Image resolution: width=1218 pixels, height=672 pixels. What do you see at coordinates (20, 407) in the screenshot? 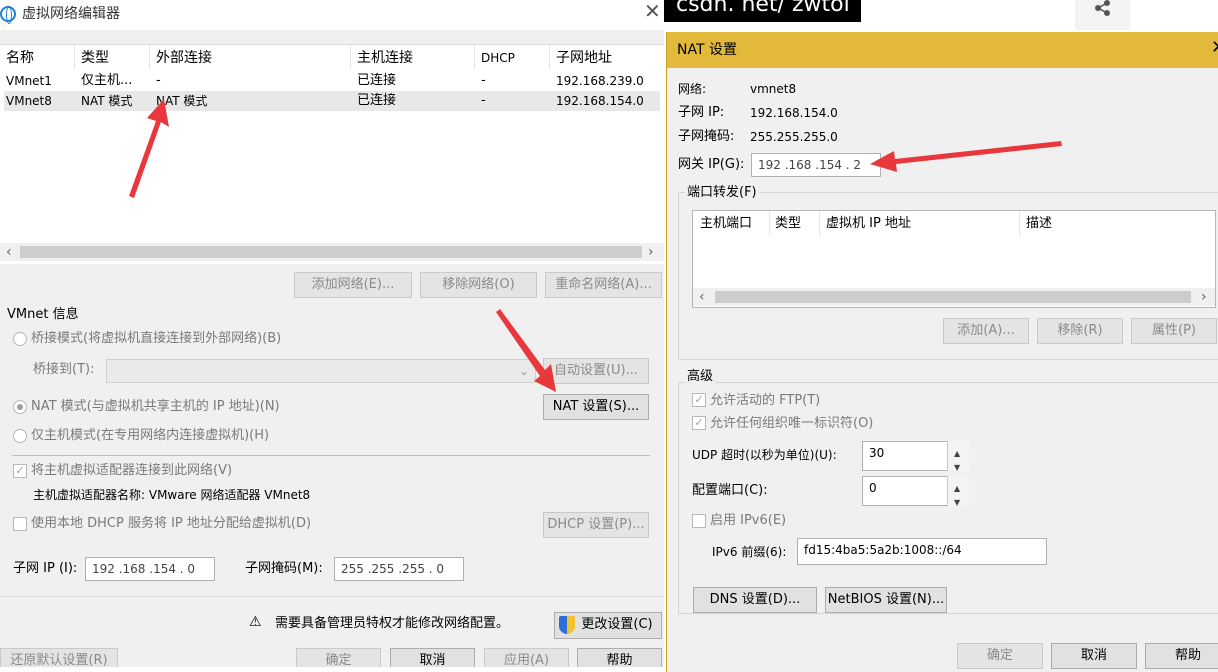
I see `nat-mode-radio` at bounding box center [20, 407].